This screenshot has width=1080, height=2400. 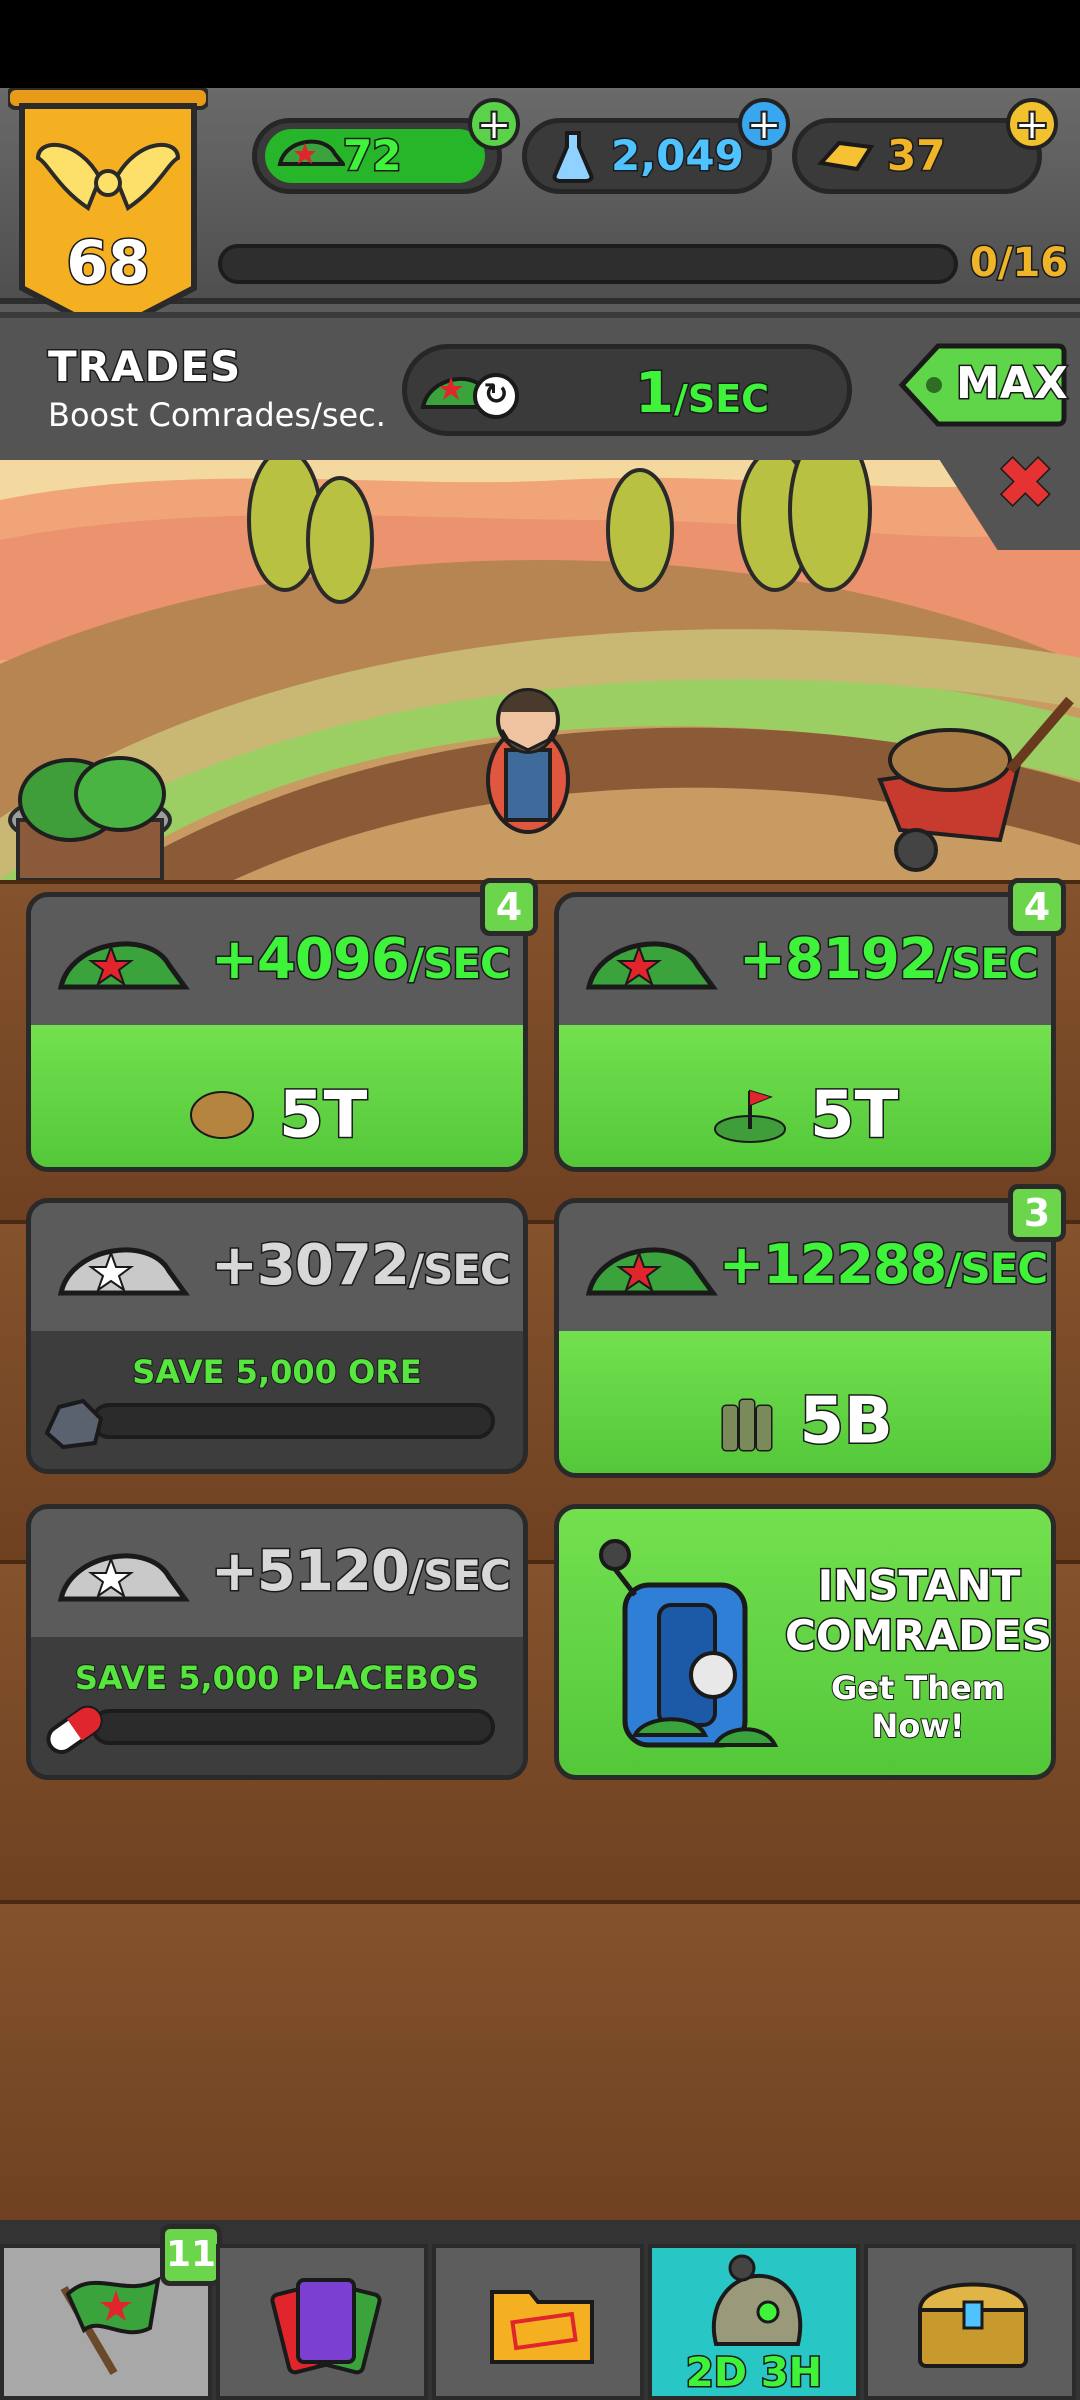 I want to click on card-level-badge: 3, so click(x=1037, y=1213).